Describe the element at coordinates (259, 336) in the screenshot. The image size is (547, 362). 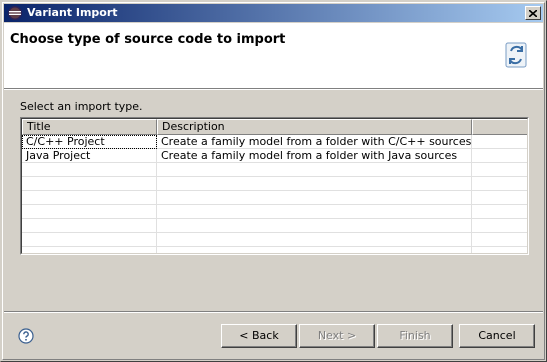
I see `back-button: < Back` at that location.